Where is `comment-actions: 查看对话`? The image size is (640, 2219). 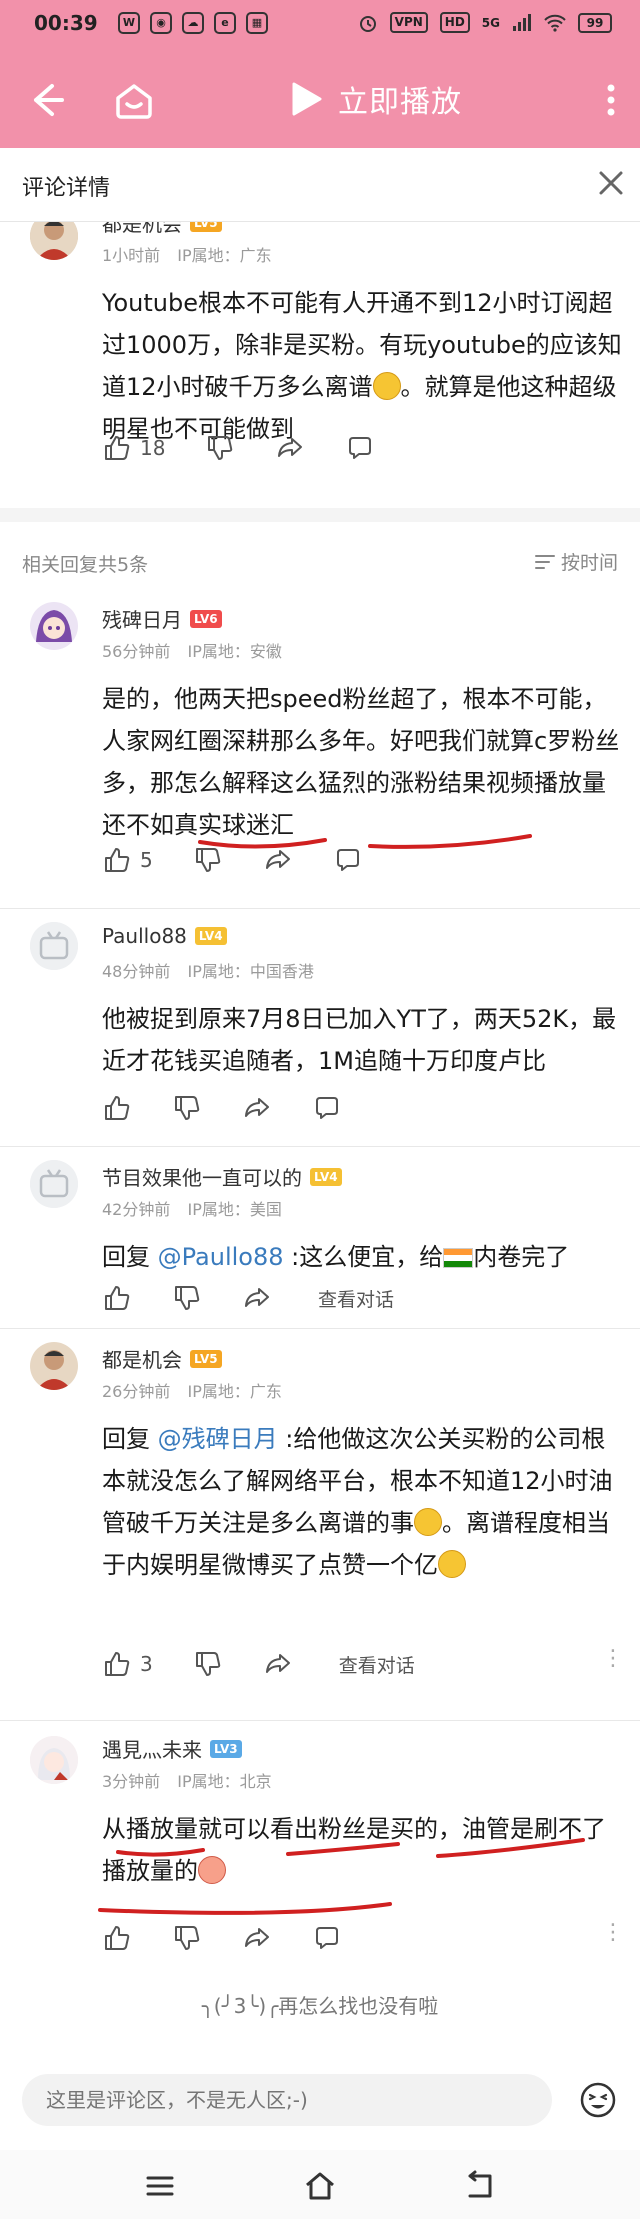 comment-actions: 查看对话 is located at coordinates (248, 1298).